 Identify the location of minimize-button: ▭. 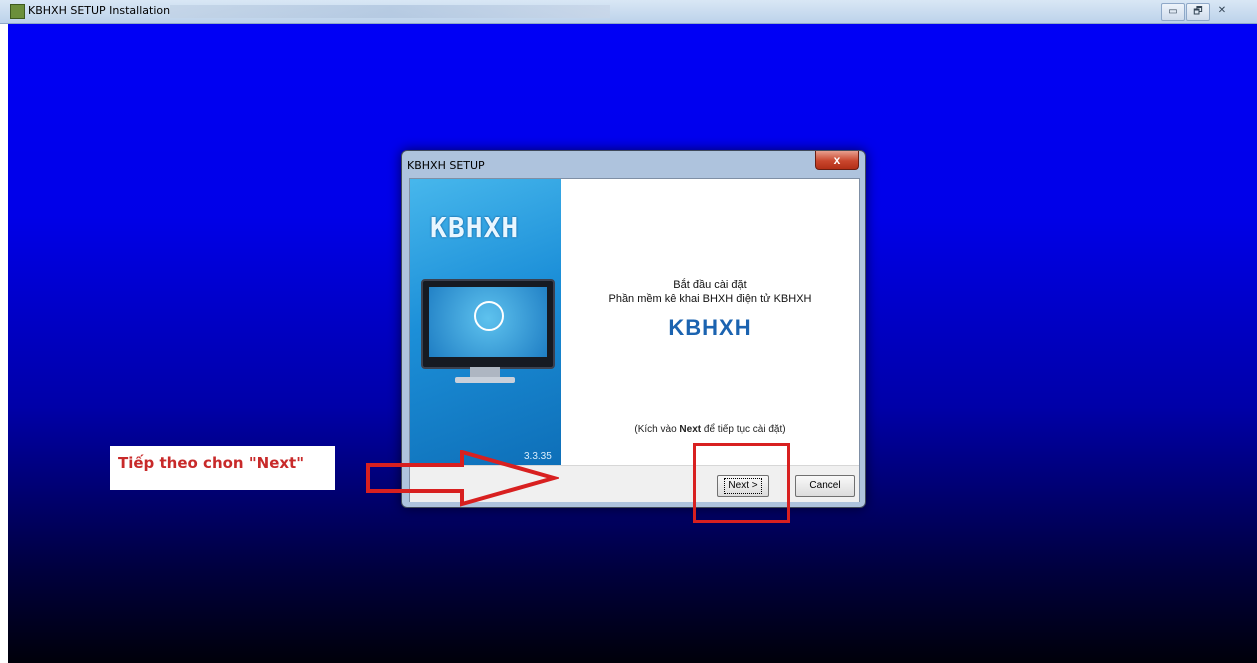
(1173, 12).